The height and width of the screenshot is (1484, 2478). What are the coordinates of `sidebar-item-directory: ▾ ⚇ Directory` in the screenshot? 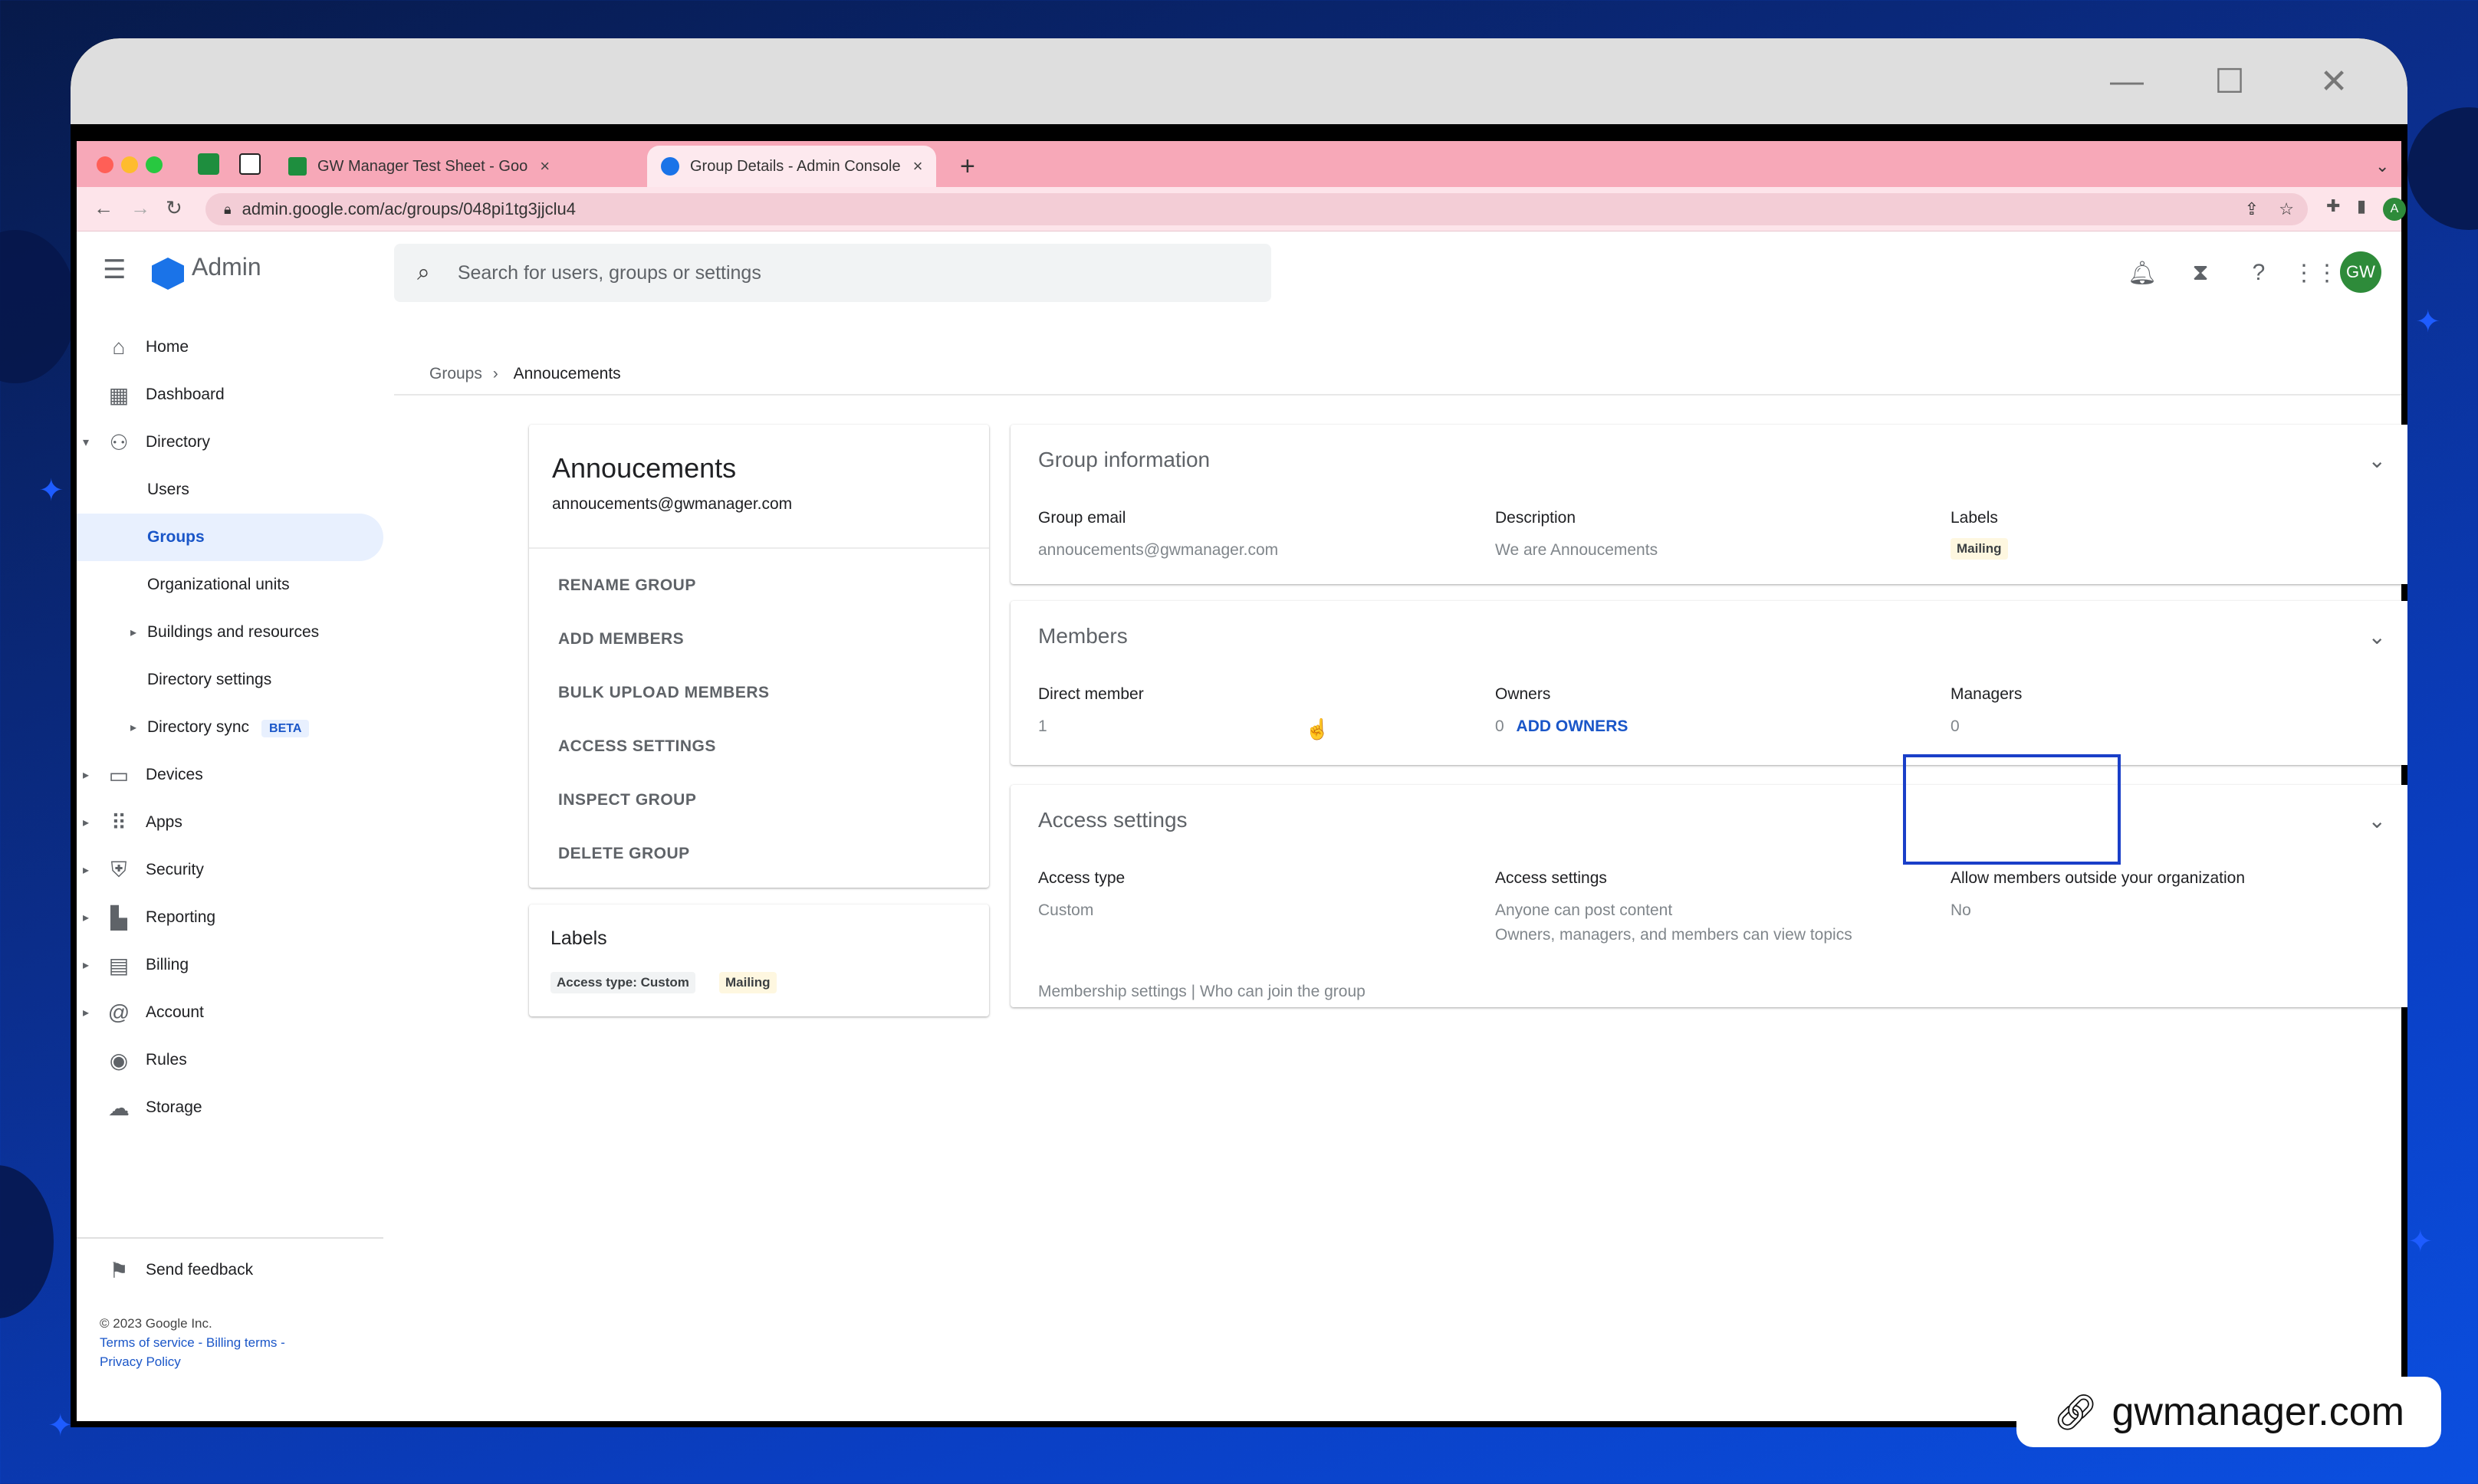 It's located at (230, 442).